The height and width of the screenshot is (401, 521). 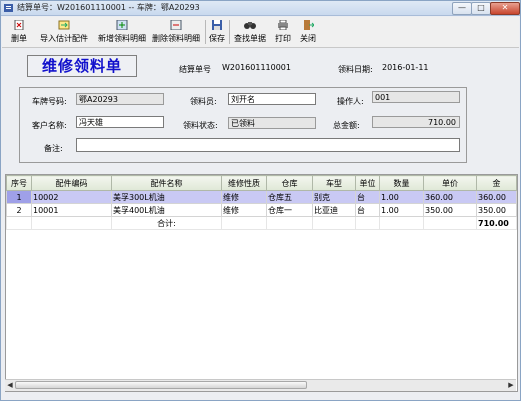 What do you see at coordinates (64, 25) in the screenshot?
I see `import-icon` at bounding box center [64, 25].